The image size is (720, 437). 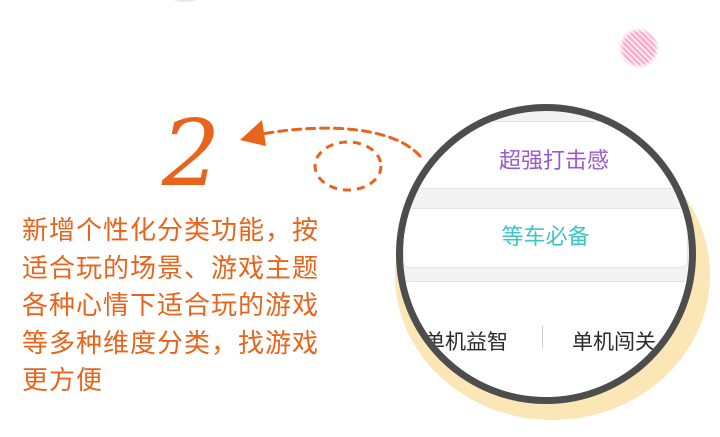 I want to click on category-row-single-player: 单机益智 单机闯关, so click(x=546, y=339).